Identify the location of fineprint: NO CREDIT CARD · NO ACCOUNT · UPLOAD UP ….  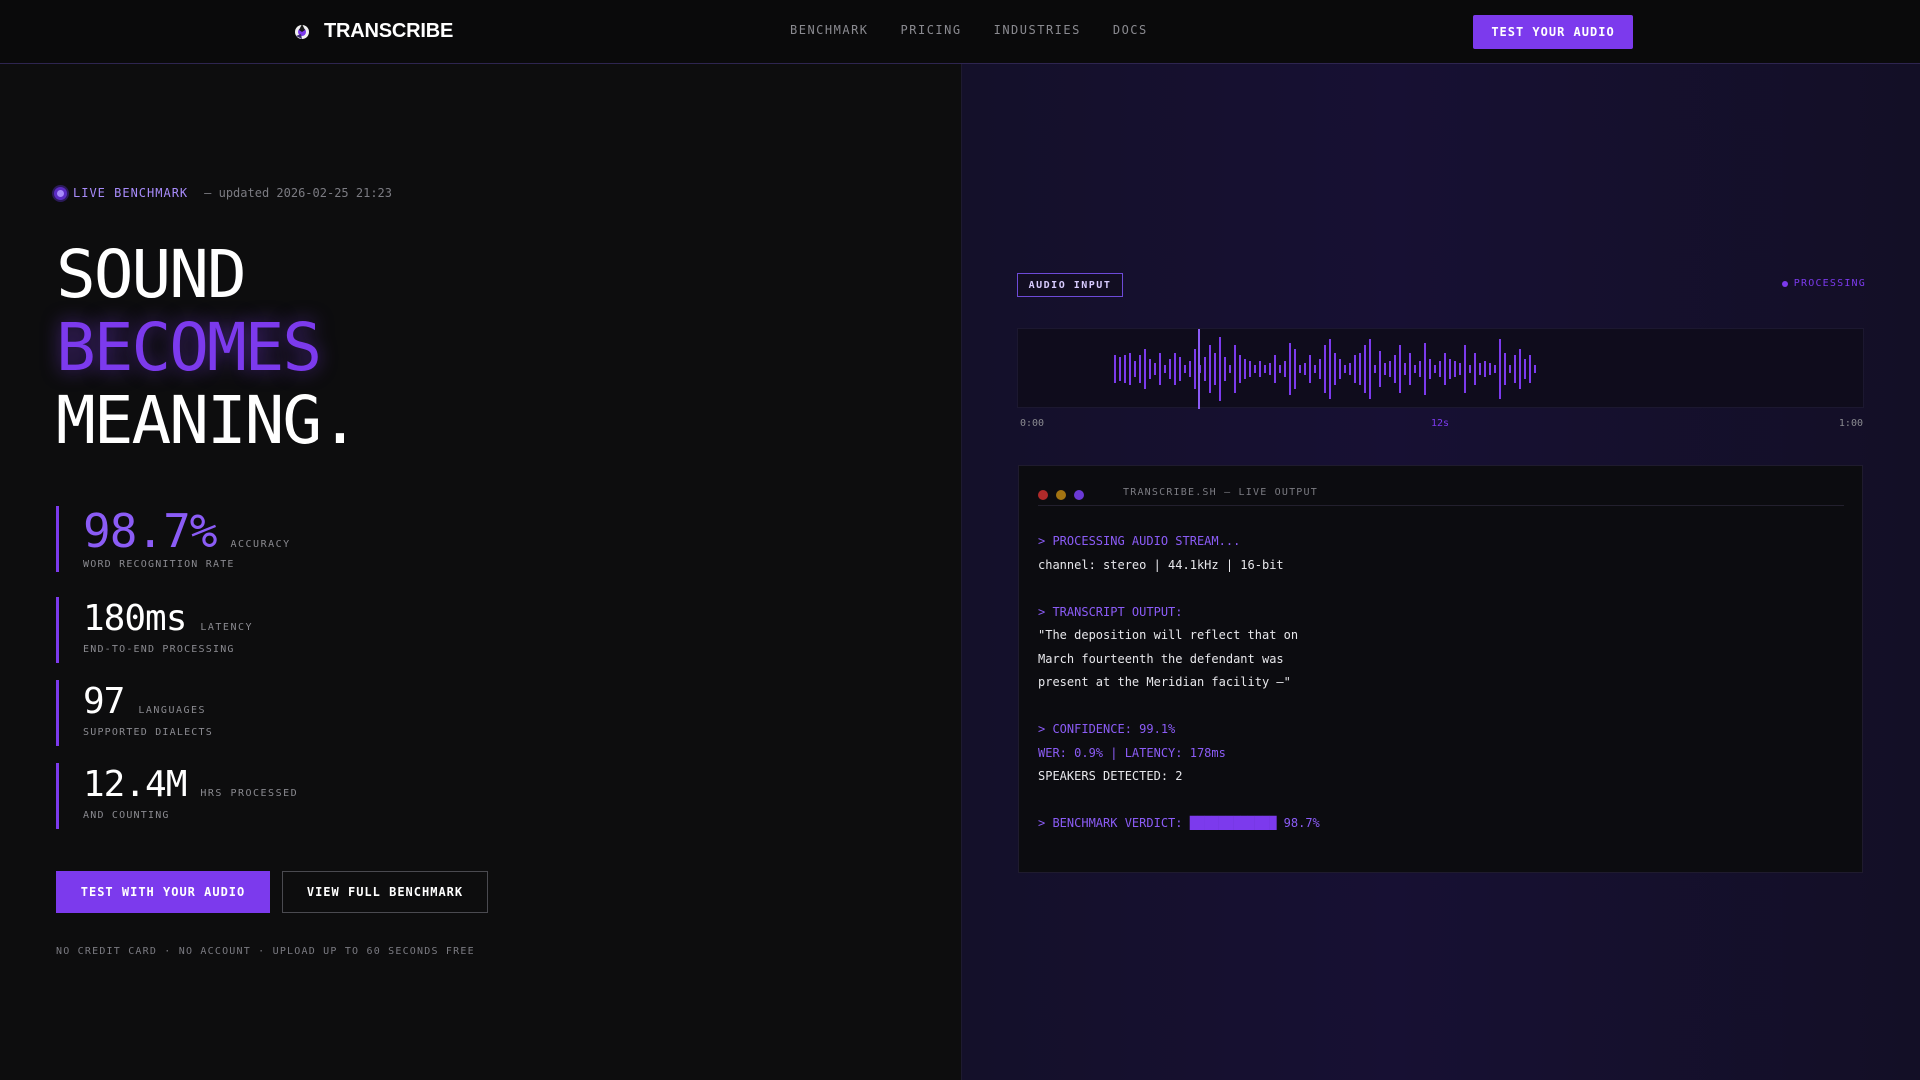
(265, 951).